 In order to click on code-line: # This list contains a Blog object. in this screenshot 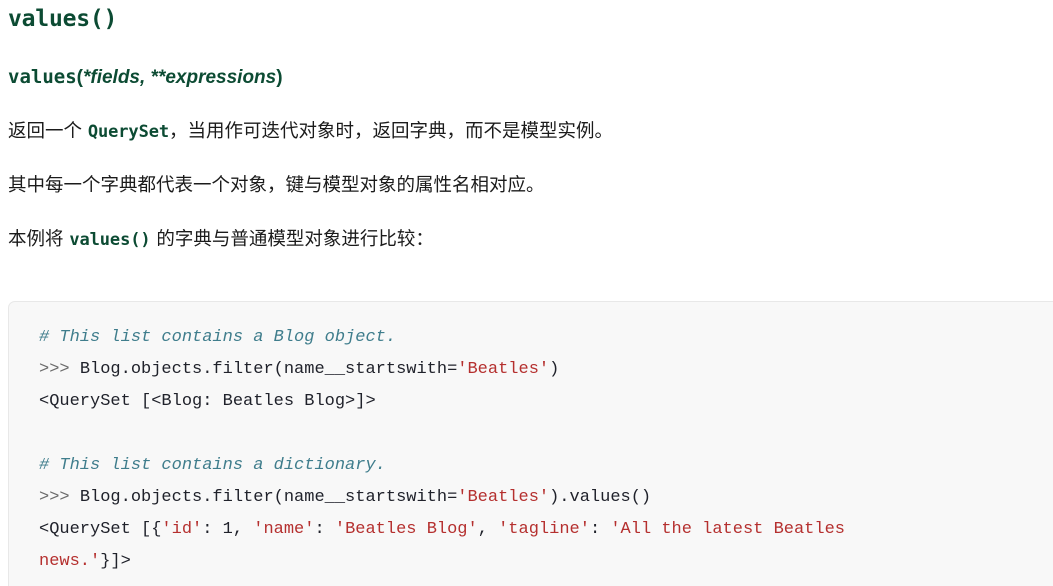, I will do `click(217, 337)`.